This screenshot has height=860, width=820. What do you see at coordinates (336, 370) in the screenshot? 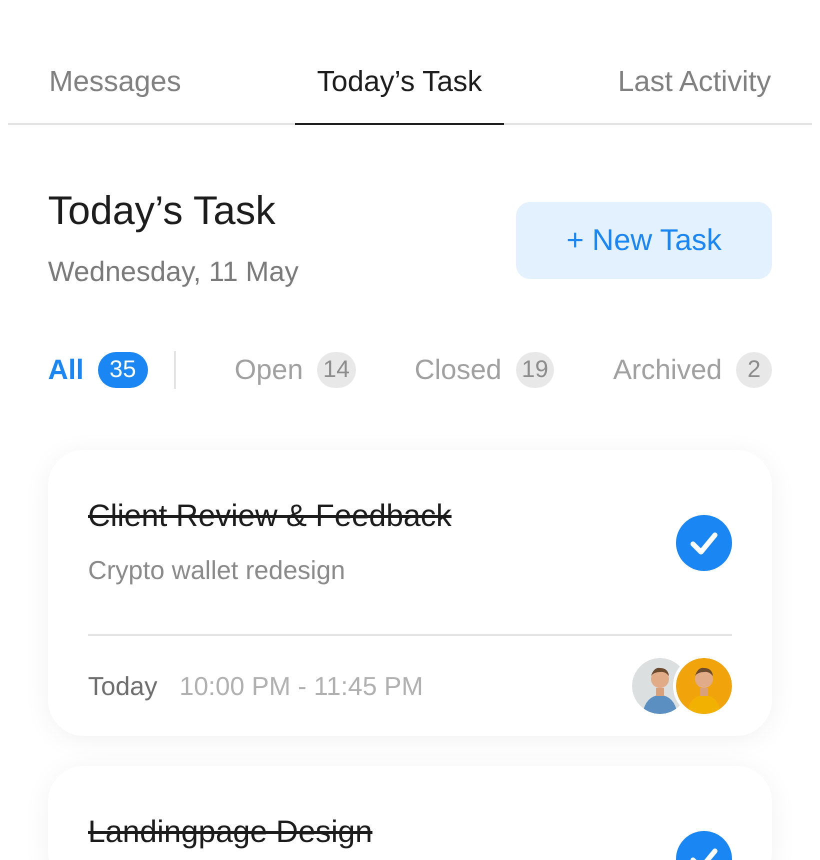
I see `count-badge: 14` at bounding box center [336, 370].